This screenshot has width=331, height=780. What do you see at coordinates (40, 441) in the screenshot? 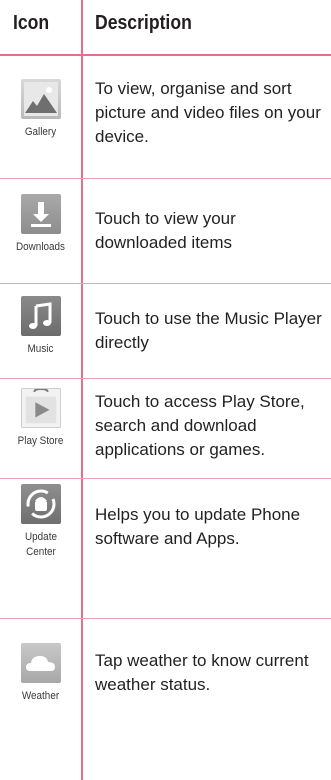
I see `icon-label: Play Store` at bounding box center [40, 441].